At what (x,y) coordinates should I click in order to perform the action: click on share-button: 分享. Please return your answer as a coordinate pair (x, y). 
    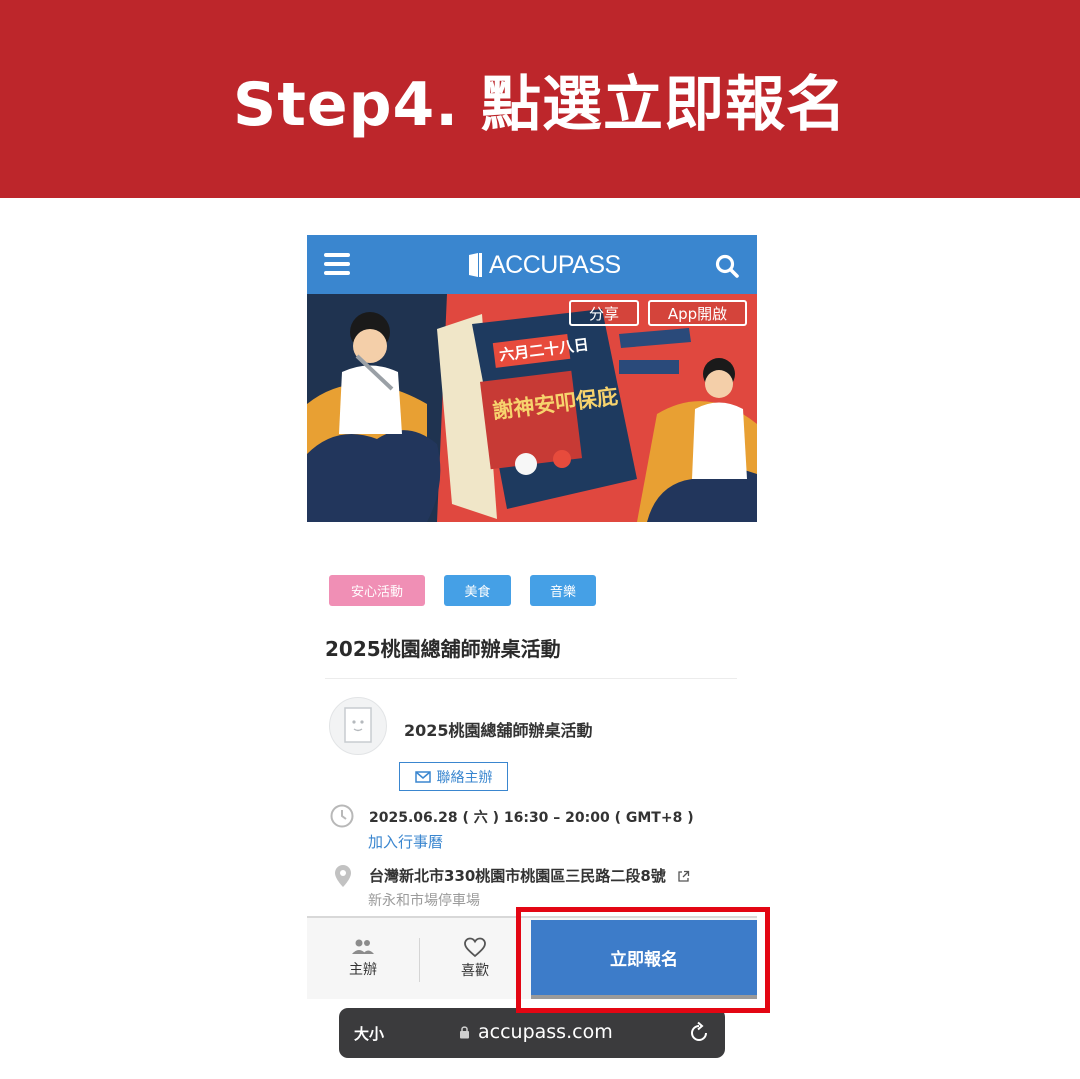
    Looking at the image, I should click on (604, 313).